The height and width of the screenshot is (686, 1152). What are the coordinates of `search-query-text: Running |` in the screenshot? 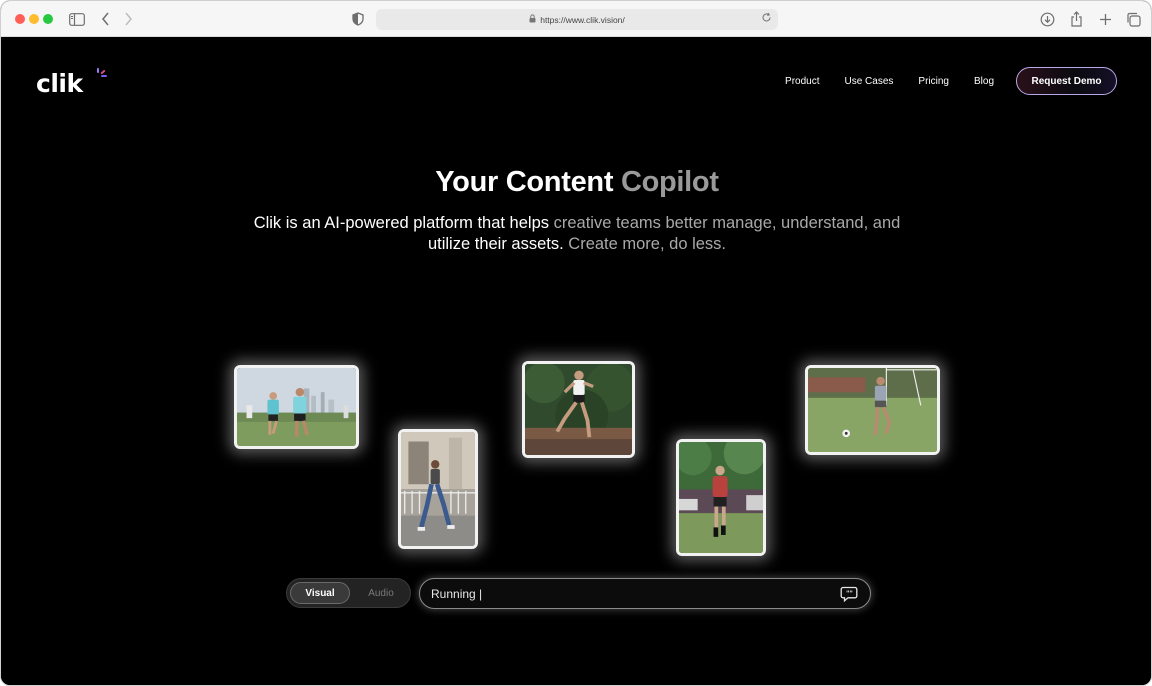 It's located at (457, 594).